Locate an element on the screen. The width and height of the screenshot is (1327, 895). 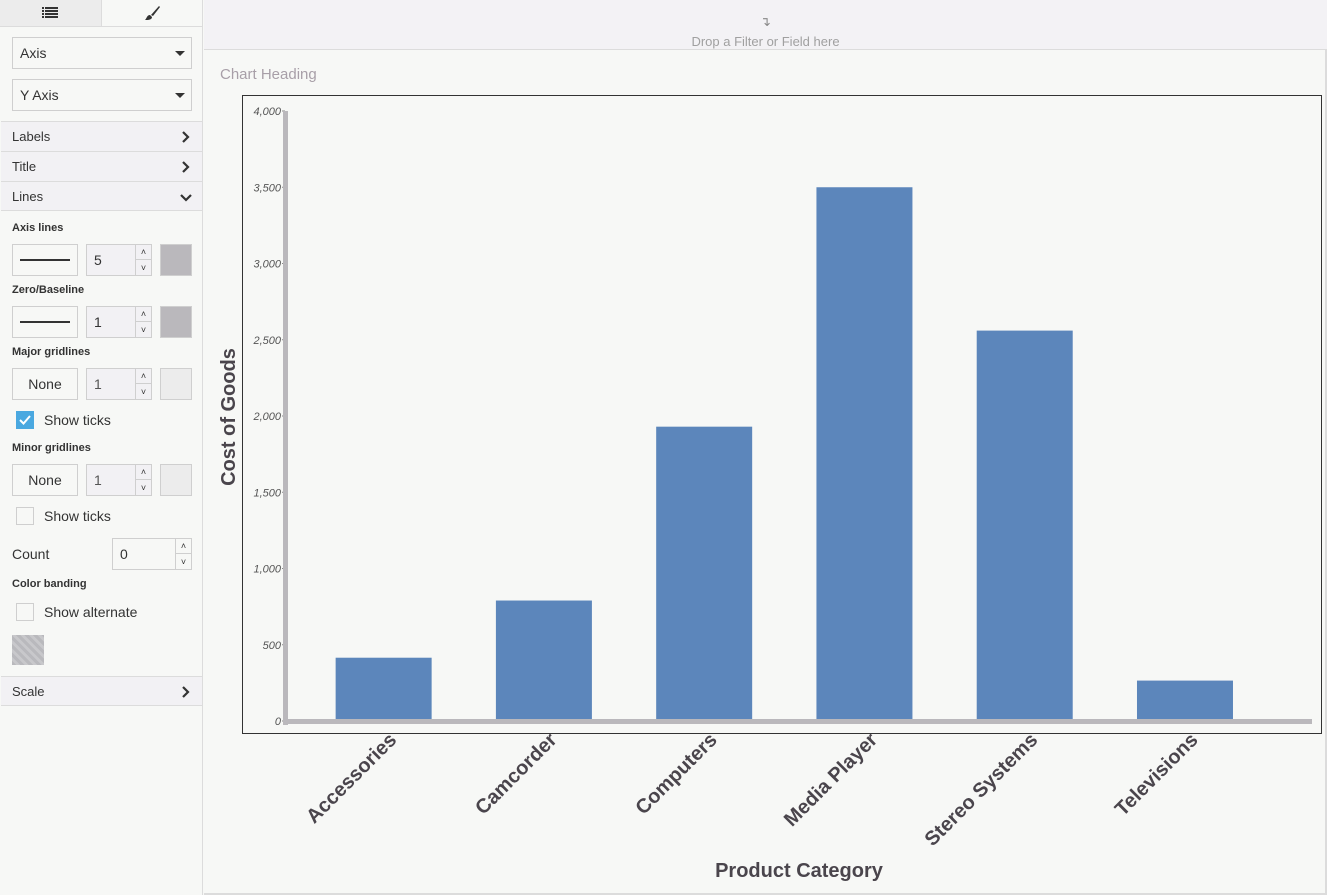
y-tick-label: 500 is located at coordinates (272, 646).